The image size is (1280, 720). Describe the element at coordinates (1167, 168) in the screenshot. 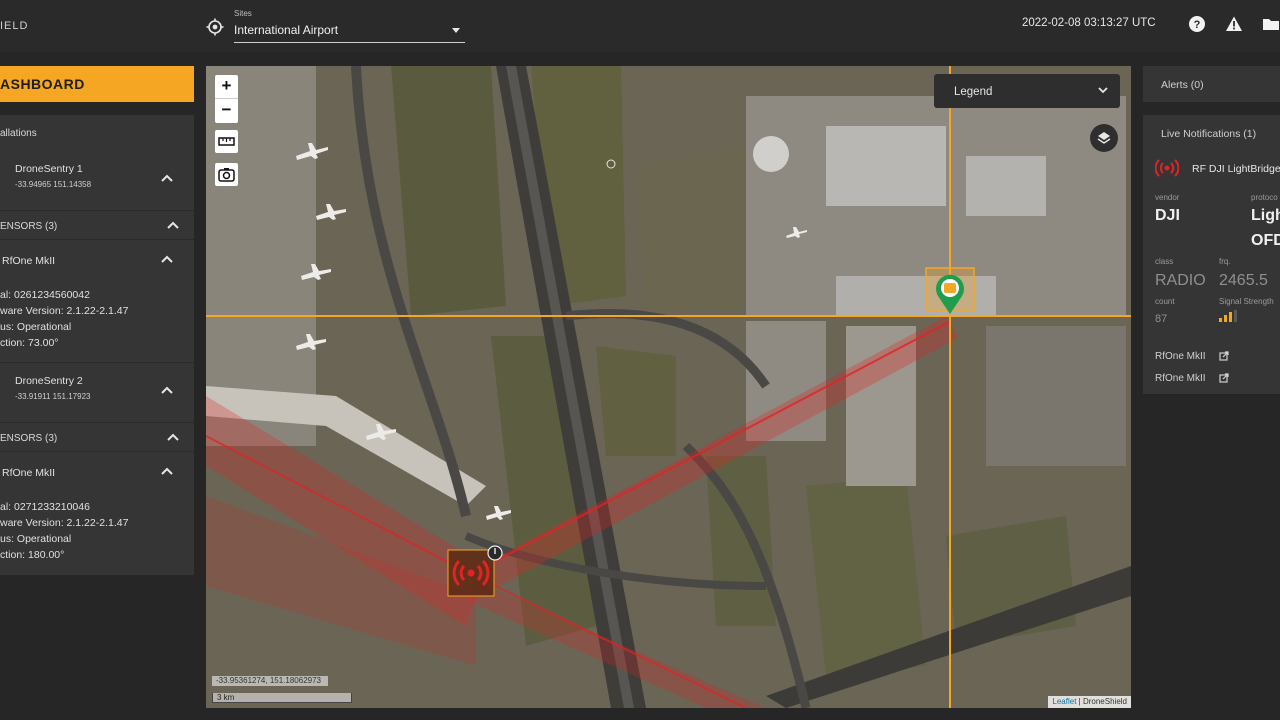

I see `rf-signal-icon` at that location.